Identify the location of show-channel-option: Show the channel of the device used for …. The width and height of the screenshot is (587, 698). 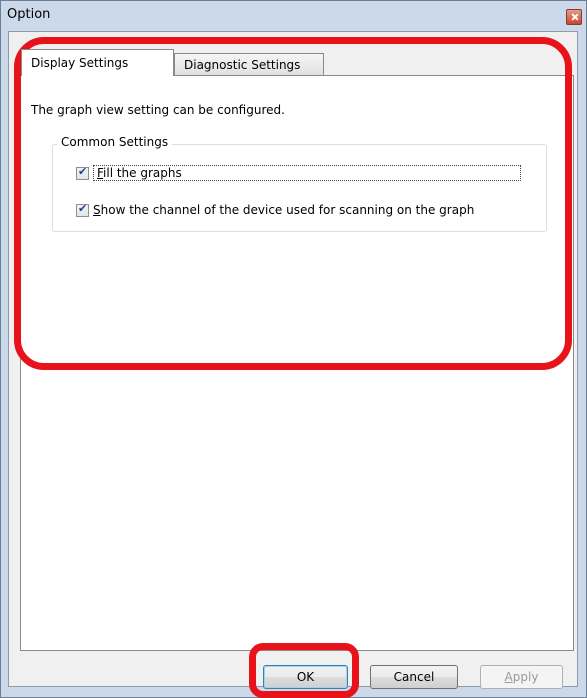
(275, 209).